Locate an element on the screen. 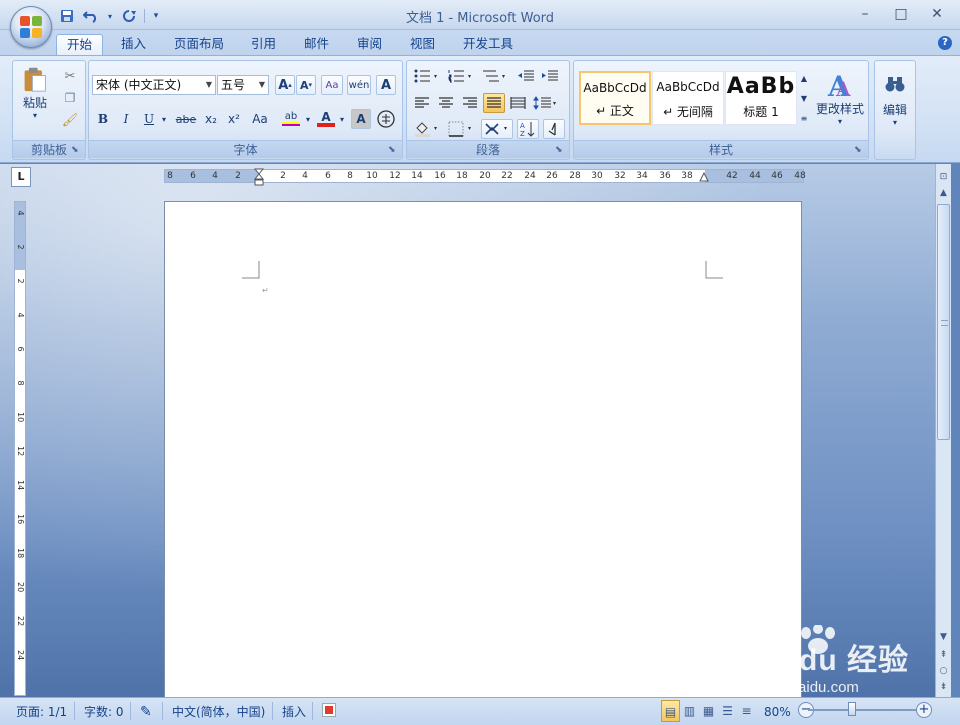 The height and width of the screenshot is (725, 960). highlight-dropdown-icon: ▾ is located at coordinates (308, 119).